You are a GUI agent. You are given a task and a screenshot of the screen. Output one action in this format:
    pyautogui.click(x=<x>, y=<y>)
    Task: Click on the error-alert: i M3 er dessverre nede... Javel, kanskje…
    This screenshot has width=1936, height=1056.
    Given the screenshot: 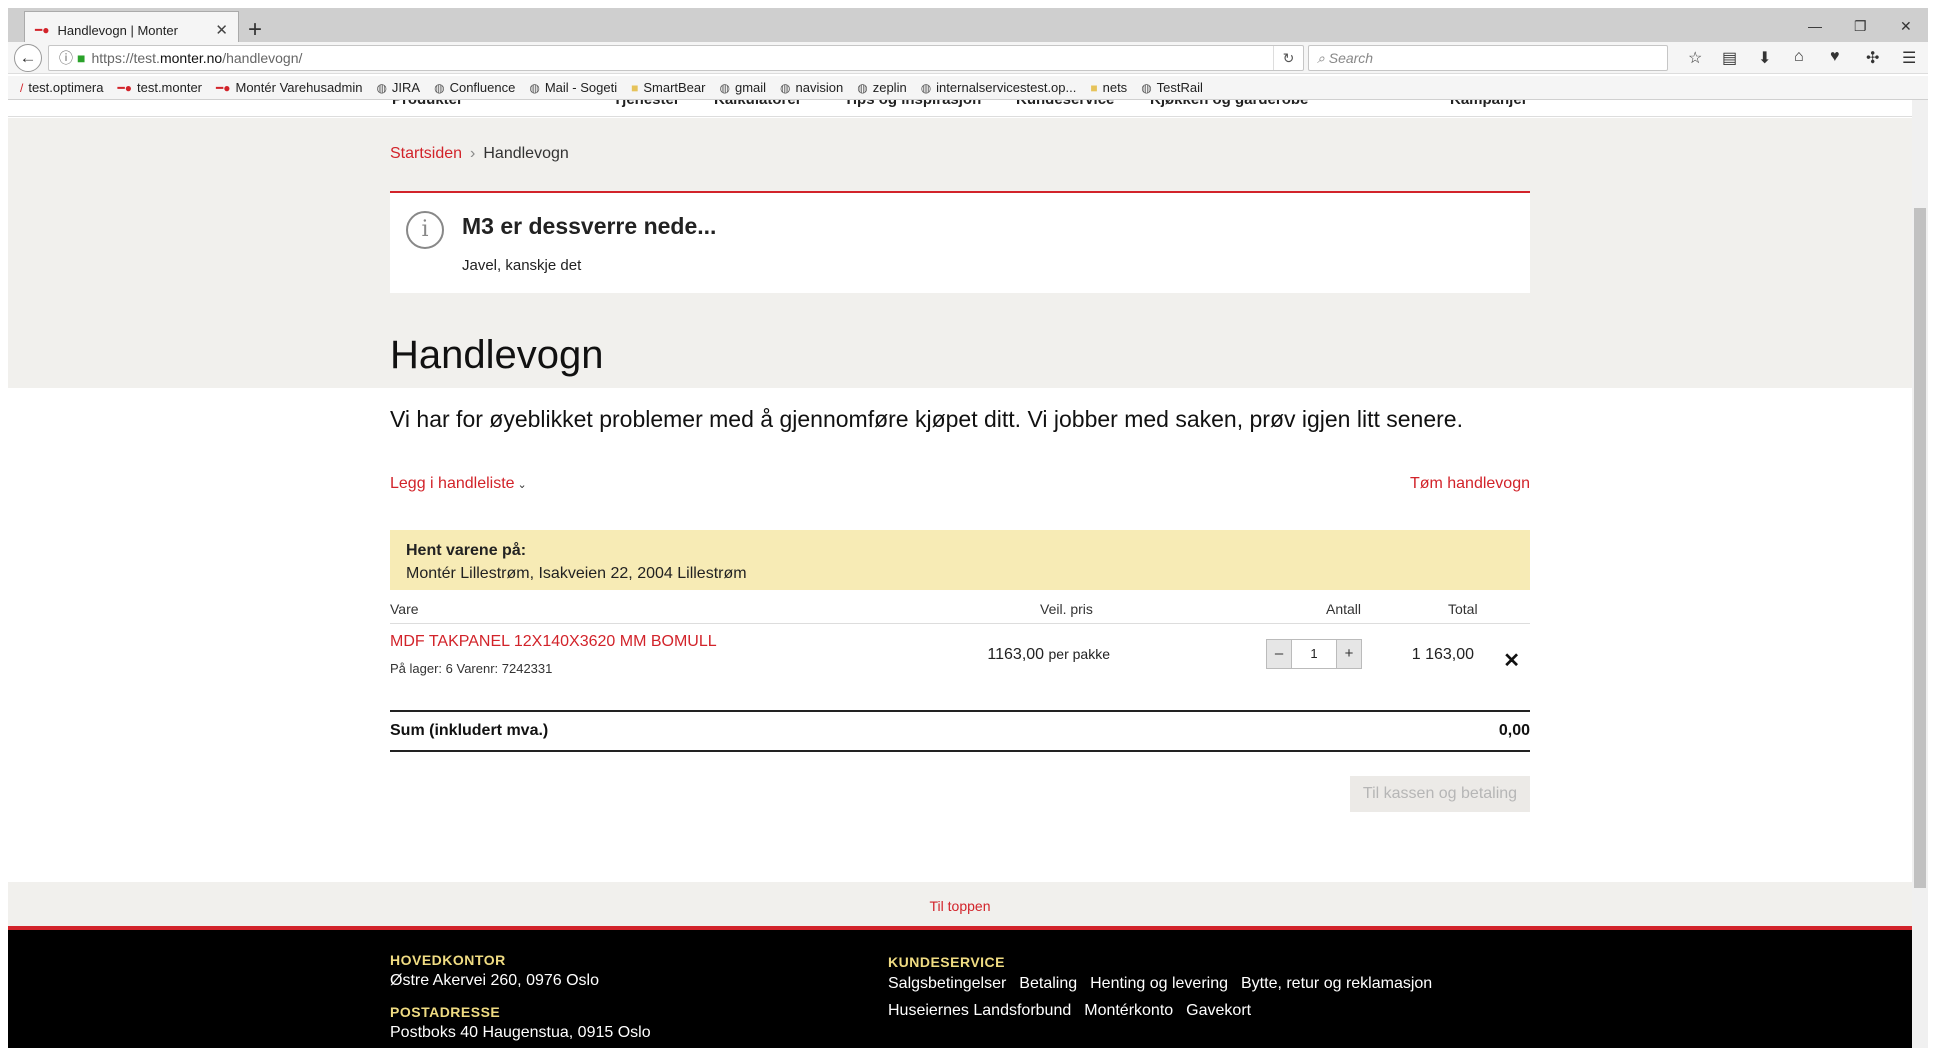 What is the action you would take?
    pyautogui.click(x=960, y=242)
    